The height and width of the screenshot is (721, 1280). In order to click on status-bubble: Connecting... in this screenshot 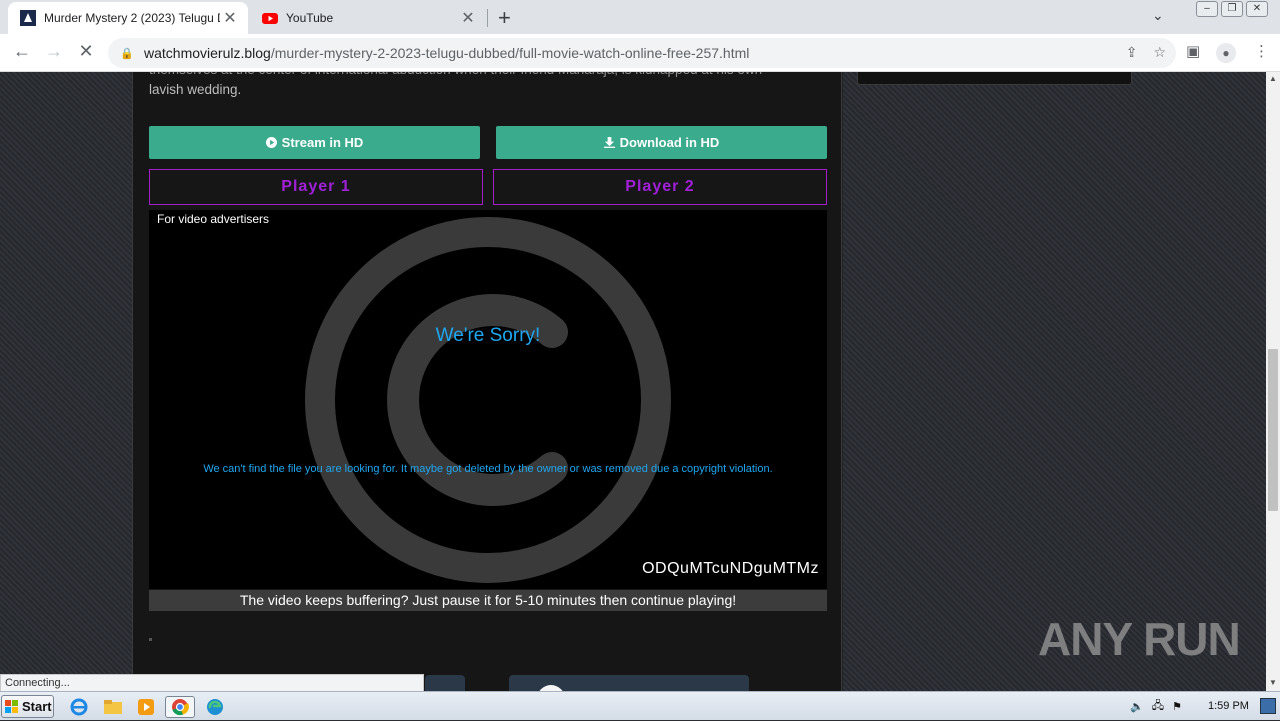, I will do `click(212, 682)`.